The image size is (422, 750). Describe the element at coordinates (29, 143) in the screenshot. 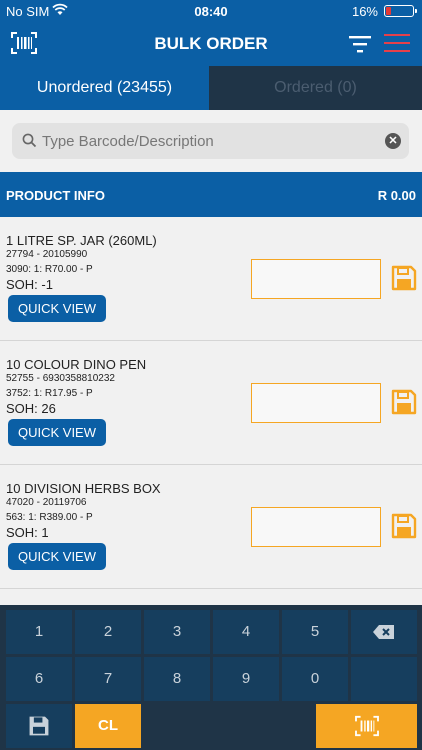

I see `search-icon` at that location.